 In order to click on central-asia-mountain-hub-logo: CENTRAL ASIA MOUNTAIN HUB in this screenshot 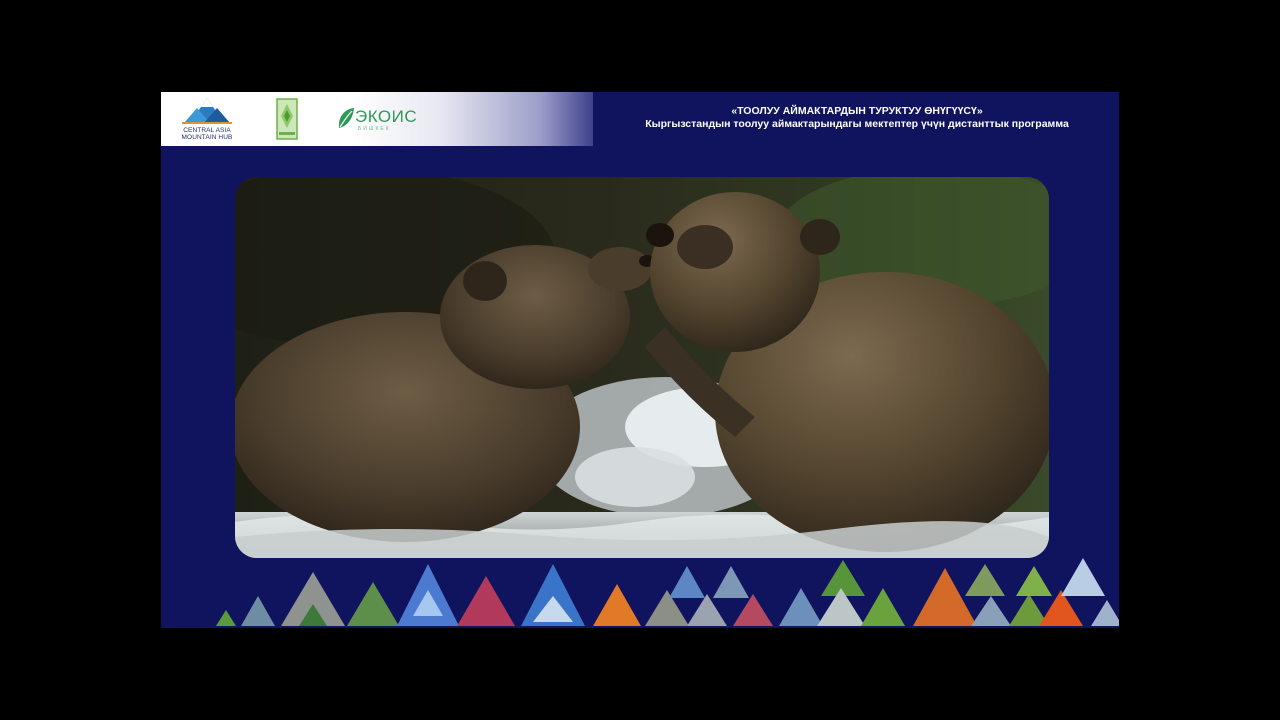, I will do `click(207, 119)`.